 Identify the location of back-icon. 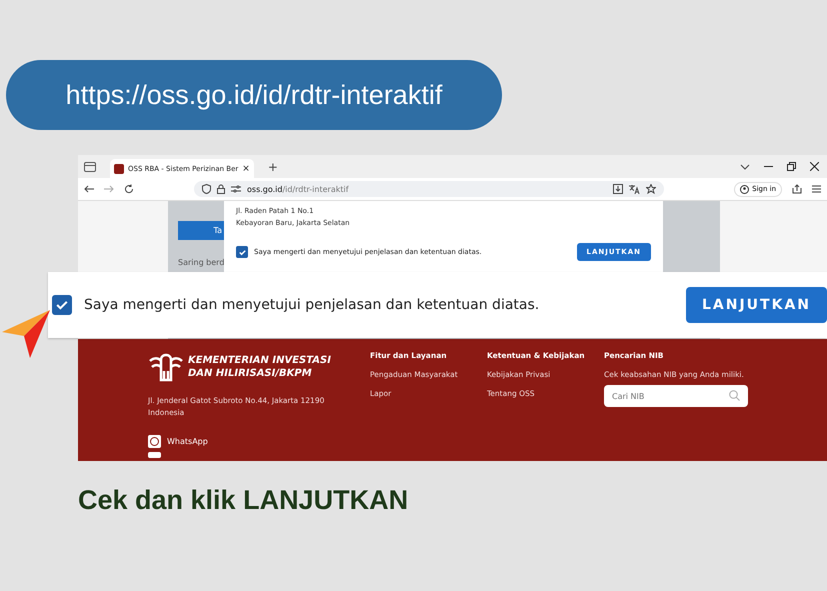
(89, 189).